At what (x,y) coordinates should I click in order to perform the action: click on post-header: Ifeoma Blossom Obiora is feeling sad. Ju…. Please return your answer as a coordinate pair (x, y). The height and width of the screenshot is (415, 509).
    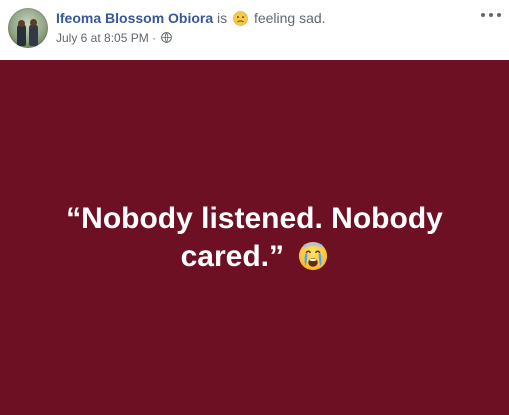
    Looking at the image, I should click on (254, 30).